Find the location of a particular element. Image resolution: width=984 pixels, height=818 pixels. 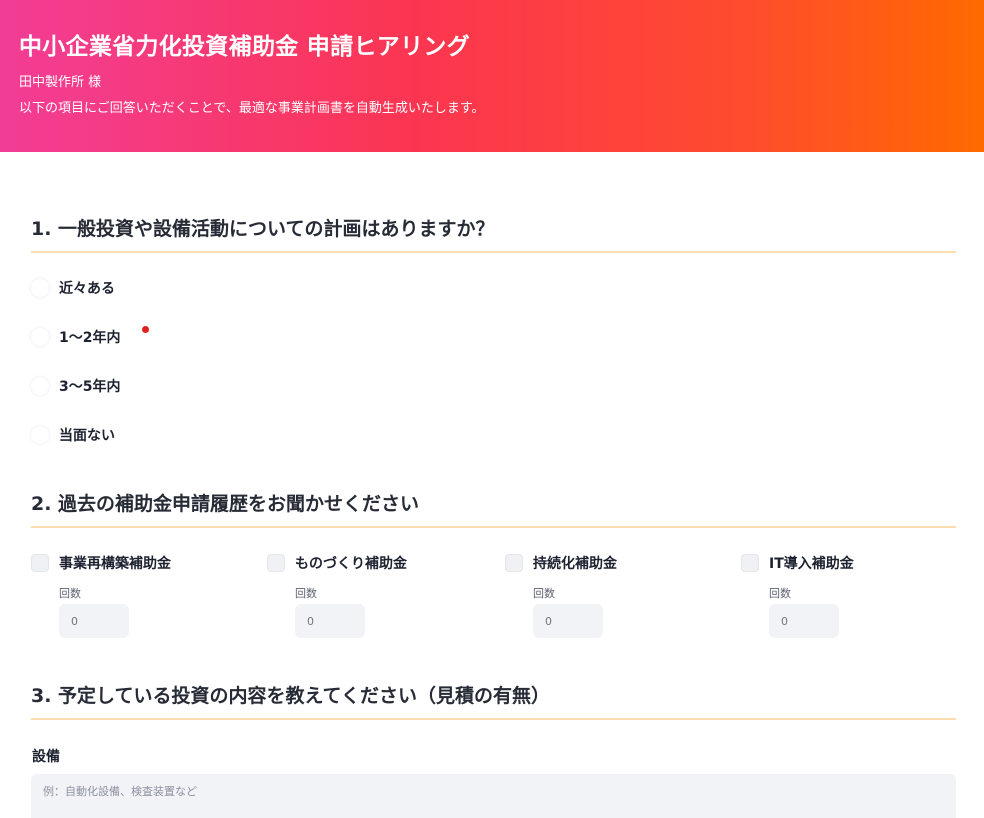

client-name: 田中製作所 様 is located at coordinates (60, 82).